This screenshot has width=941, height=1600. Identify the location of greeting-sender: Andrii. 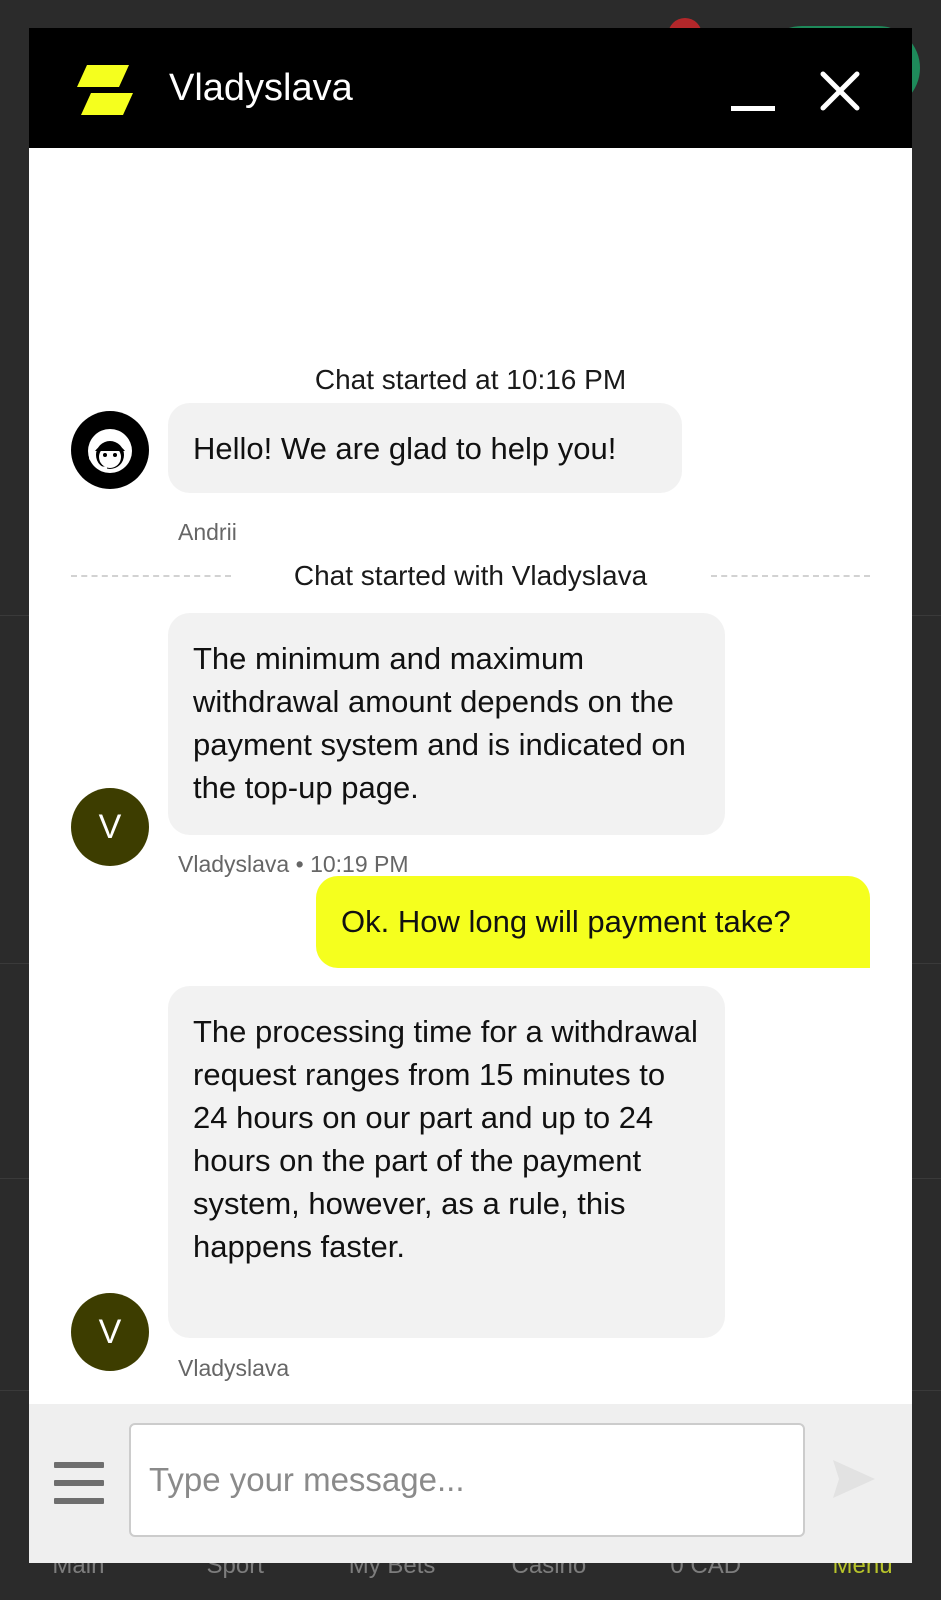
(207, 532).